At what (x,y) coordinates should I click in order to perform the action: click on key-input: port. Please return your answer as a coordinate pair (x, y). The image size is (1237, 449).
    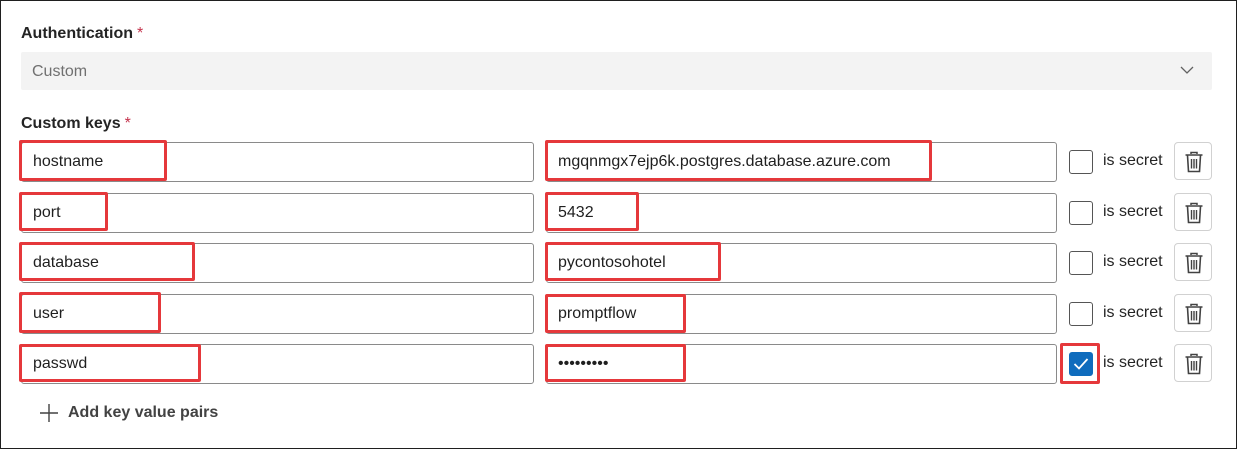
    Looking at the image, I should click on (277, 213).